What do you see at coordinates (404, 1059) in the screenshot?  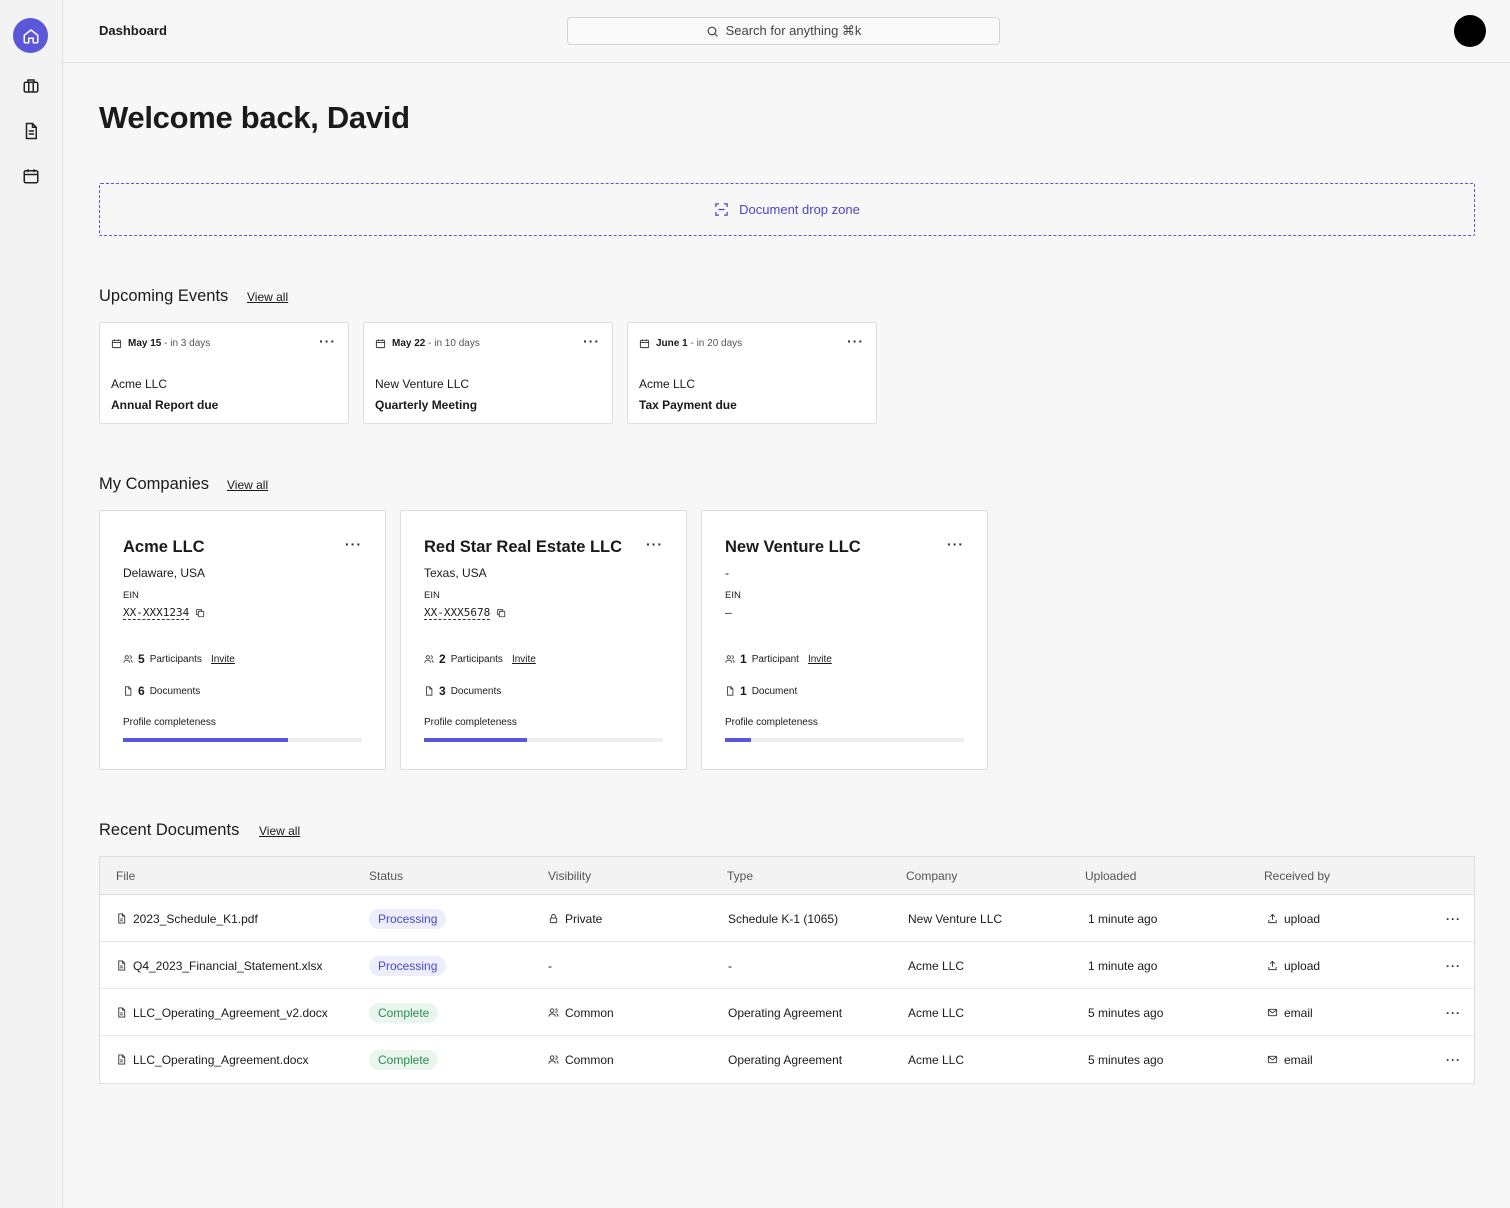 I see `status-cell: Complete` at bounding box center [404, 1059].